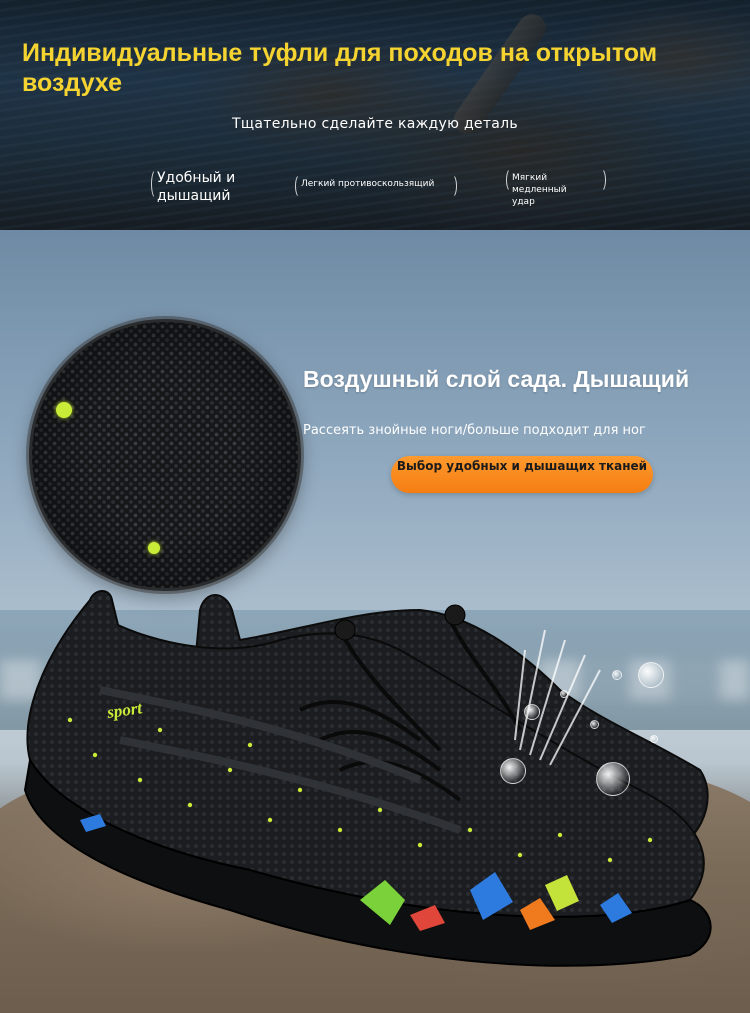 Image resolution: width=750 pixels, height=1013 pixels. What do you see at coordinates (375, 124) in the screenshot?
I see `banner-subtitle: Тщательно сделайте каждую деталь` at bounding box center [375, 124].